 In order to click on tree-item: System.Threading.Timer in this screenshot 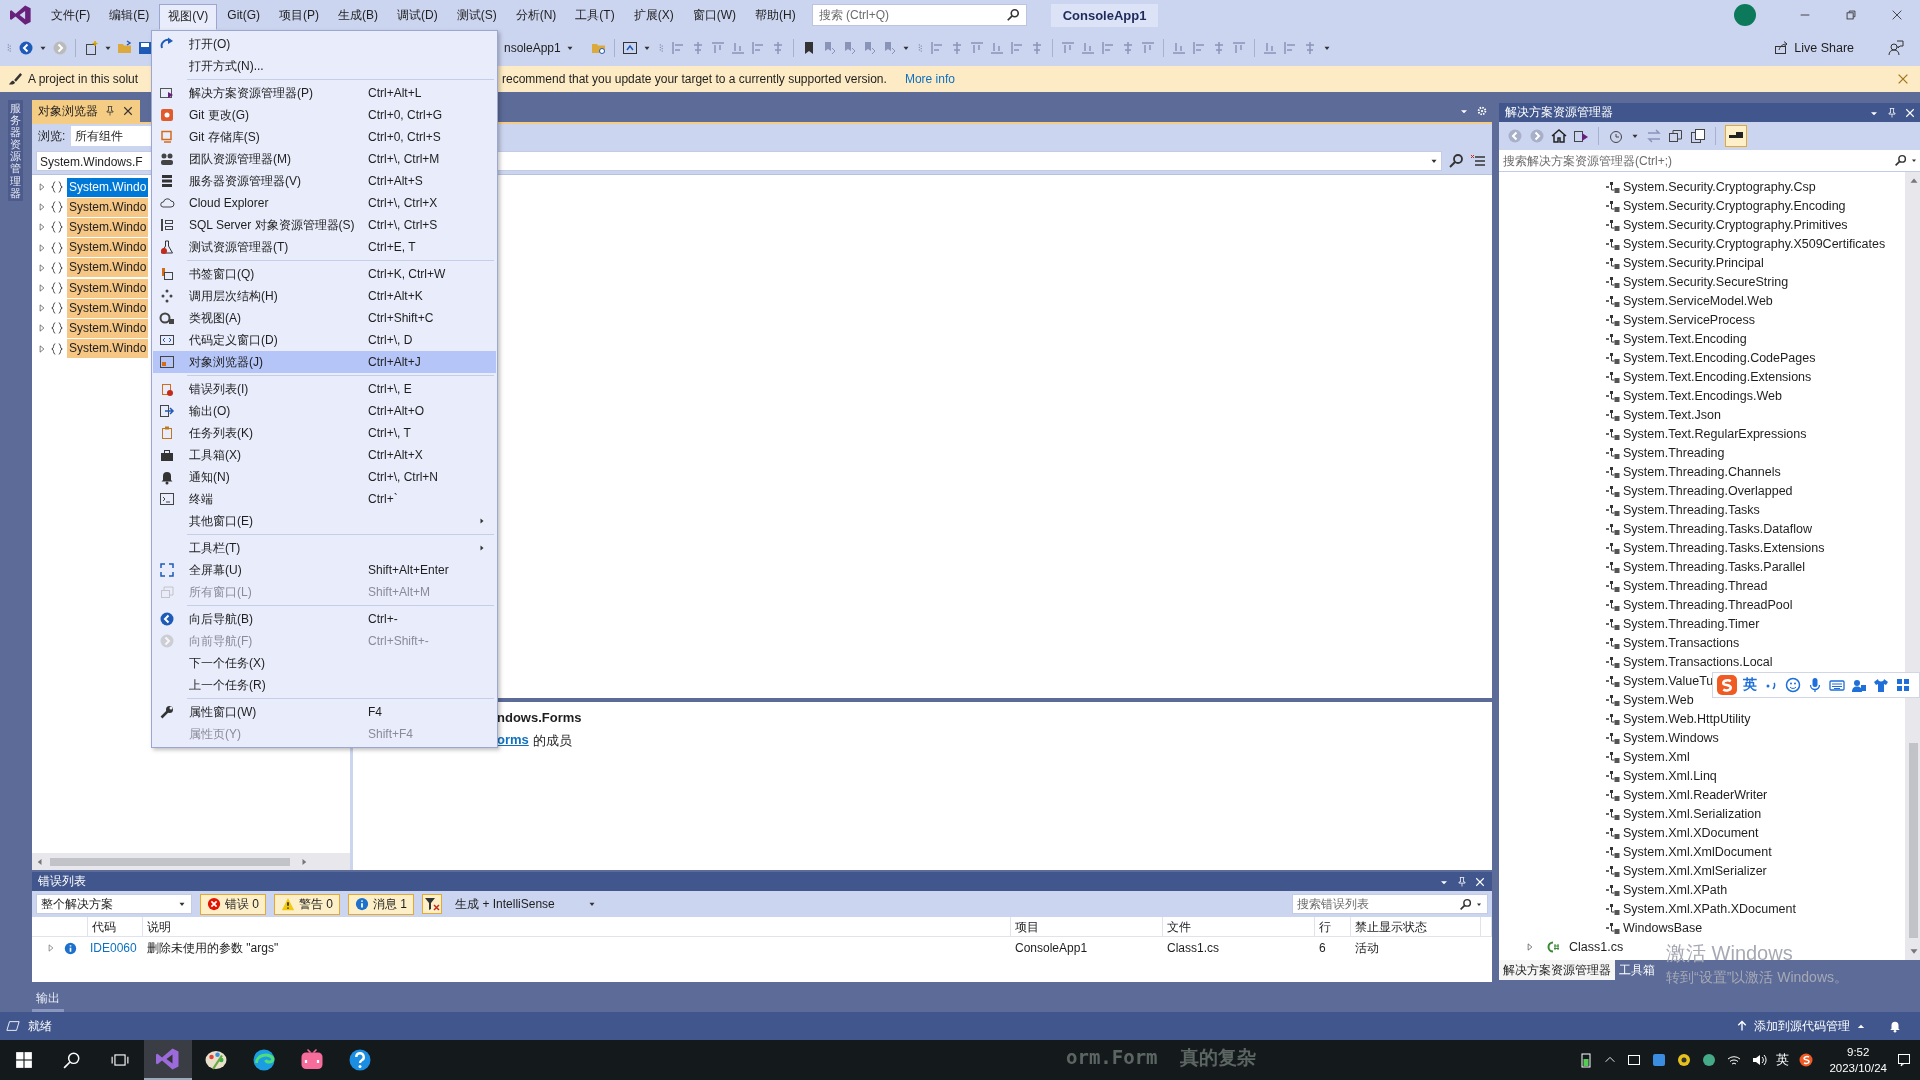, I will do `click(1691, 623)`.